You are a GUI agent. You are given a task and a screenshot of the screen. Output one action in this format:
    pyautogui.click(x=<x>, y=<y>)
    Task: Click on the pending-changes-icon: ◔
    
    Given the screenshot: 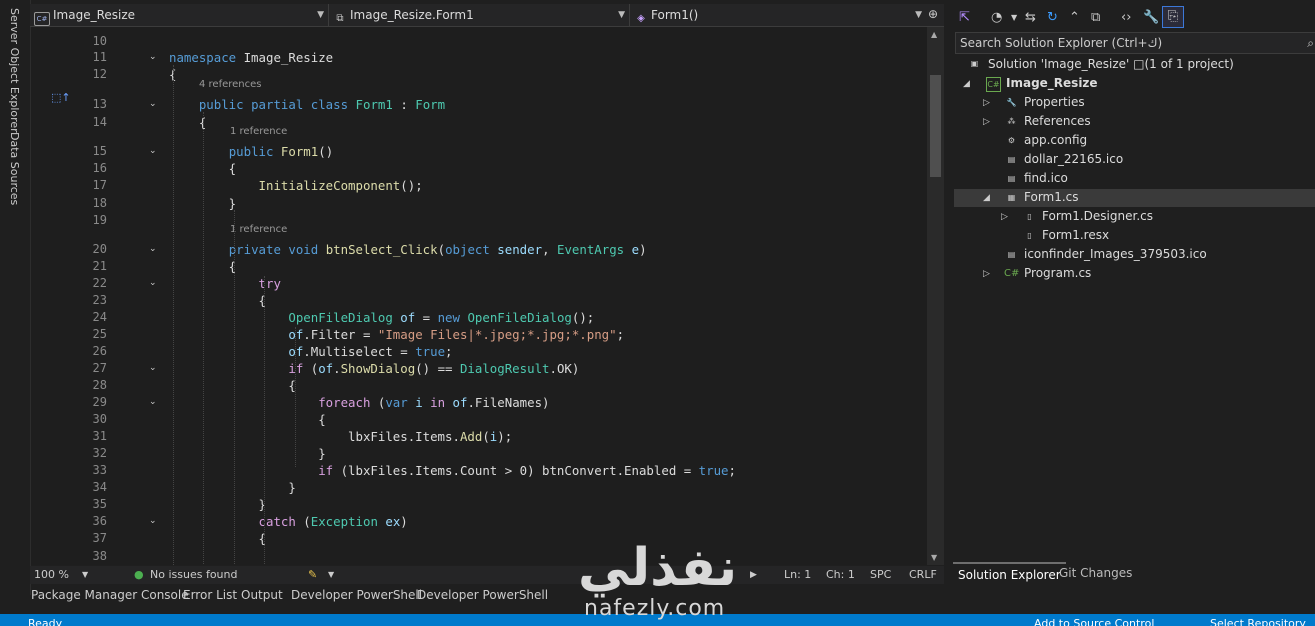 What is the action you would take?
    pyautogui.click(x=996, y=17)
    